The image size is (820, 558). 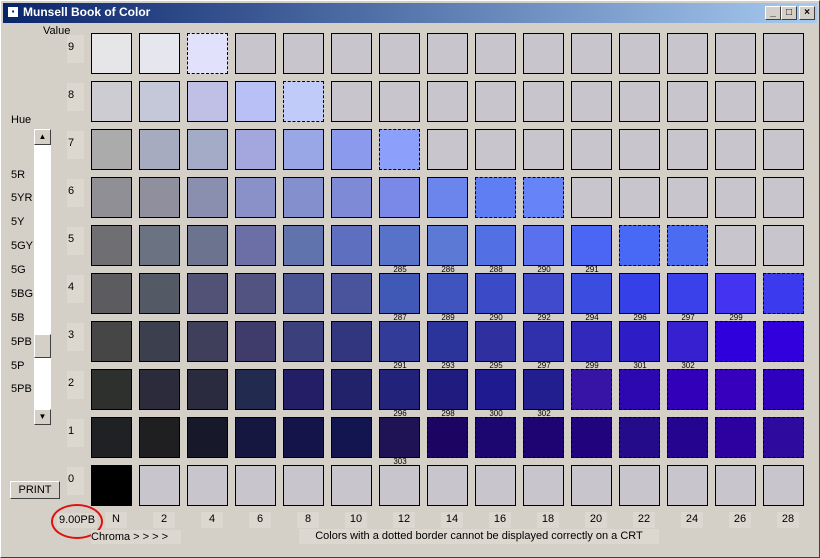 I want to click on window-icon: ▪, so click(x=13, y=12).